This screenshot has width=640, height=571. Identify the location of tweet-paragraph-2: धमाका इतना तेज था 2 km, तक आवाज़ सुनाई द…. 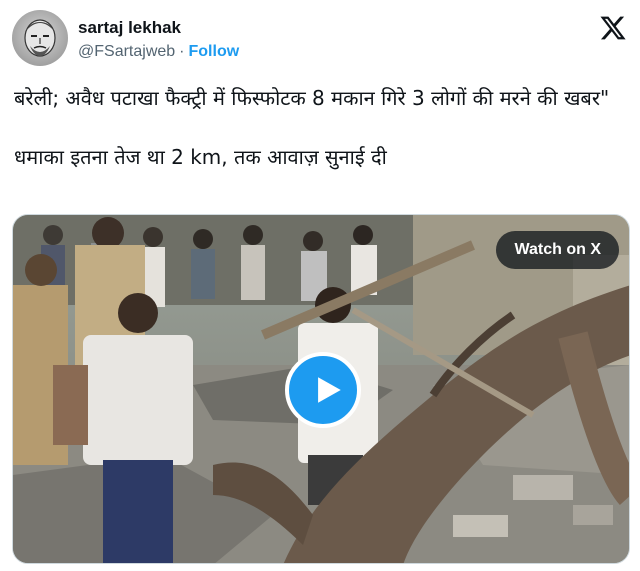
(200, 157).